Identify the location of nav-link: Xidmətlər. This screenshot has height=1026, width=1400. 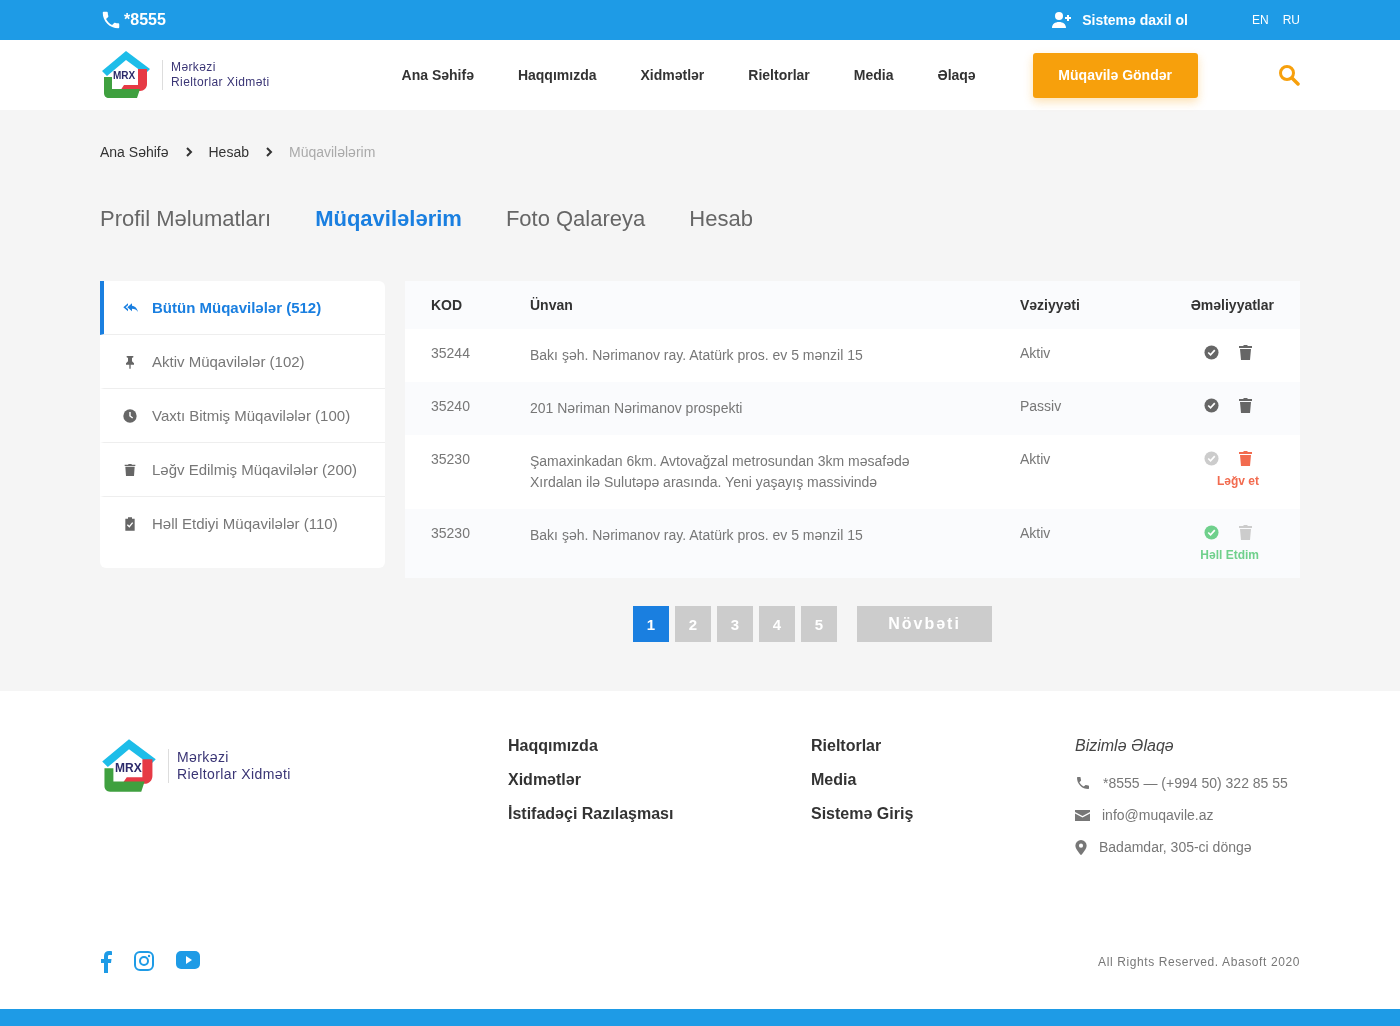
(672, 75).